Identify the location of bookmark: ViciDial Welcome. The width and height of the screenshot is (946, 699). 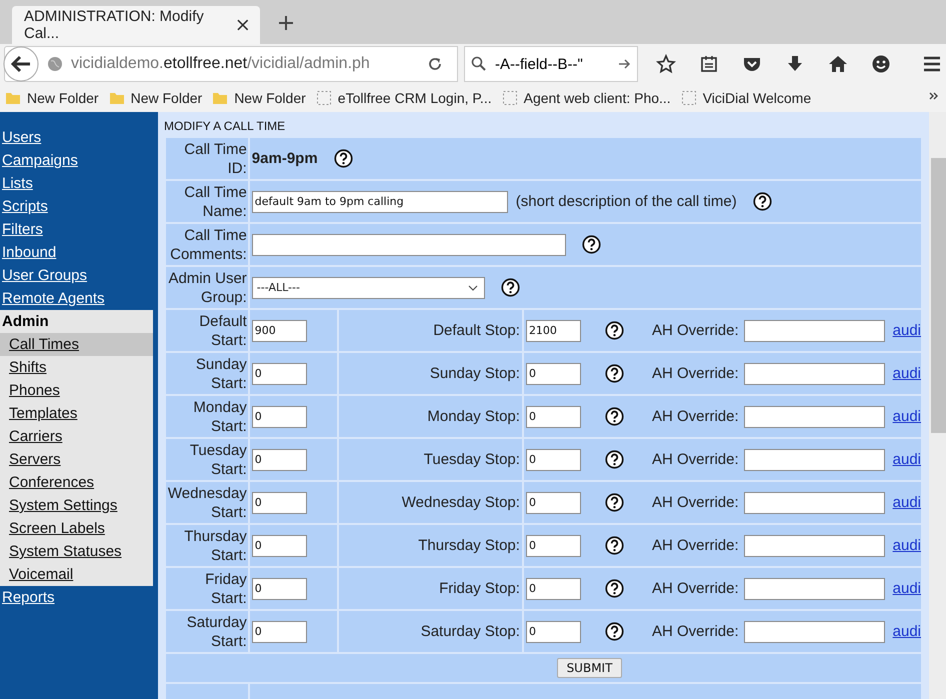
(746, 98).